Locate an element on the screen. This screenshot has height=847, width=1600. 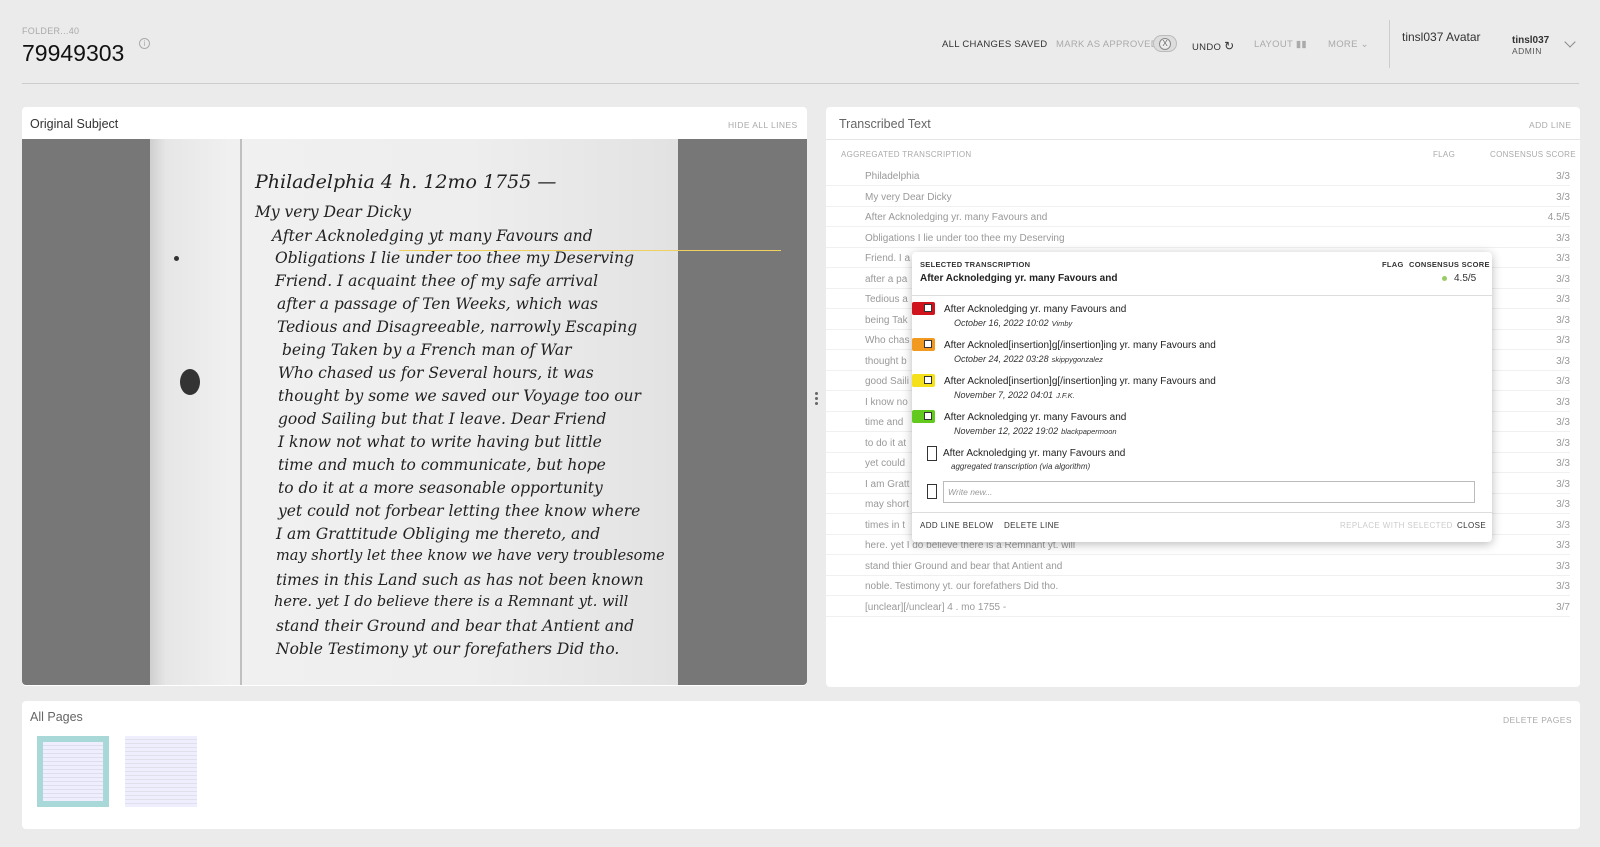
transcription-date: November 12, 2022 19:02 is located at coordinates (1006, 431).